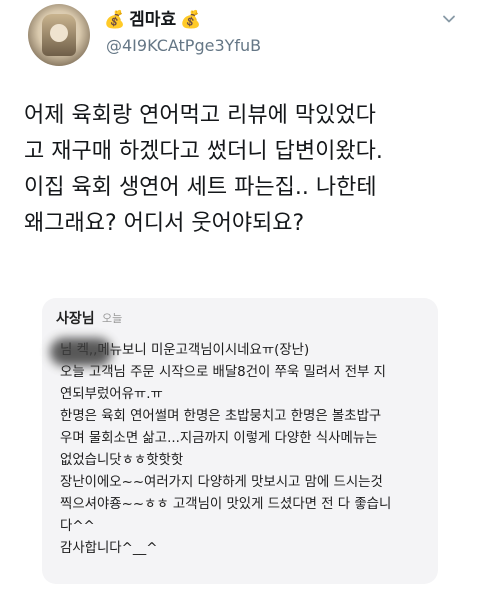 This screenshot has width=480, height=608. I want to click on tweet-header: 💰 겜마효 💰 @4I9KCAtPge3YfuB, so click(240, 38).